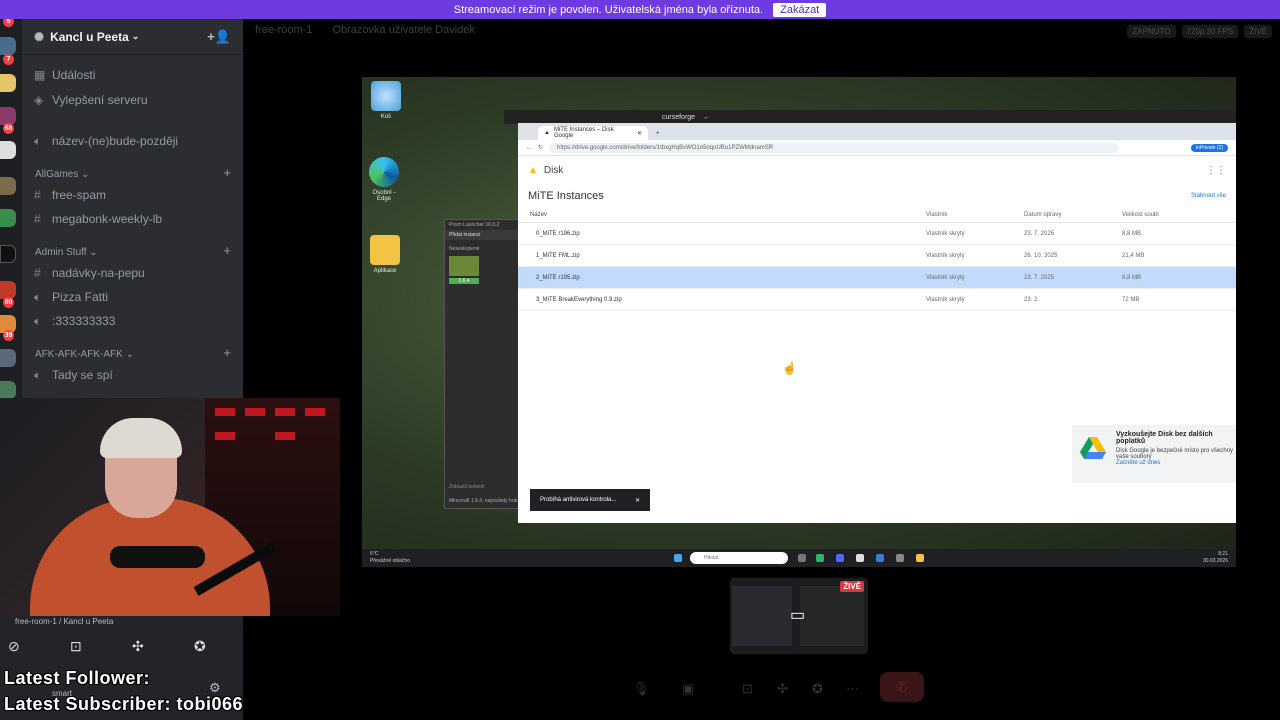 Image resolution: width=1280 pixels, height=720 pixels. What do you see at coordinates (678, 558) in the screenshot?
I see `start-icon` at bounding box center [678, 558].